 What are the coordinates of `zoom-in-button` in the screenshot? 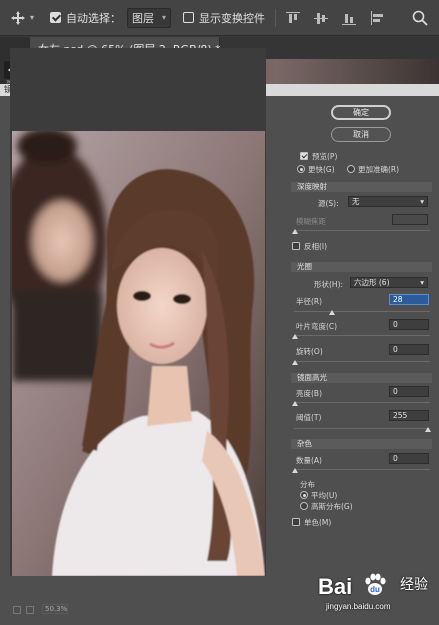 It's located at (30, 610).